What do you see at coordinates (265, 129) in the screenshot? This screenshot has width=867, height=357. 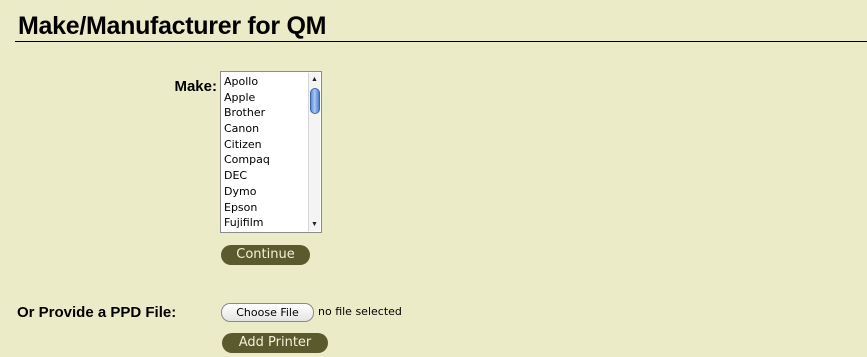 I see `make-option-canon: Canon` at bounding box center [265, 129].